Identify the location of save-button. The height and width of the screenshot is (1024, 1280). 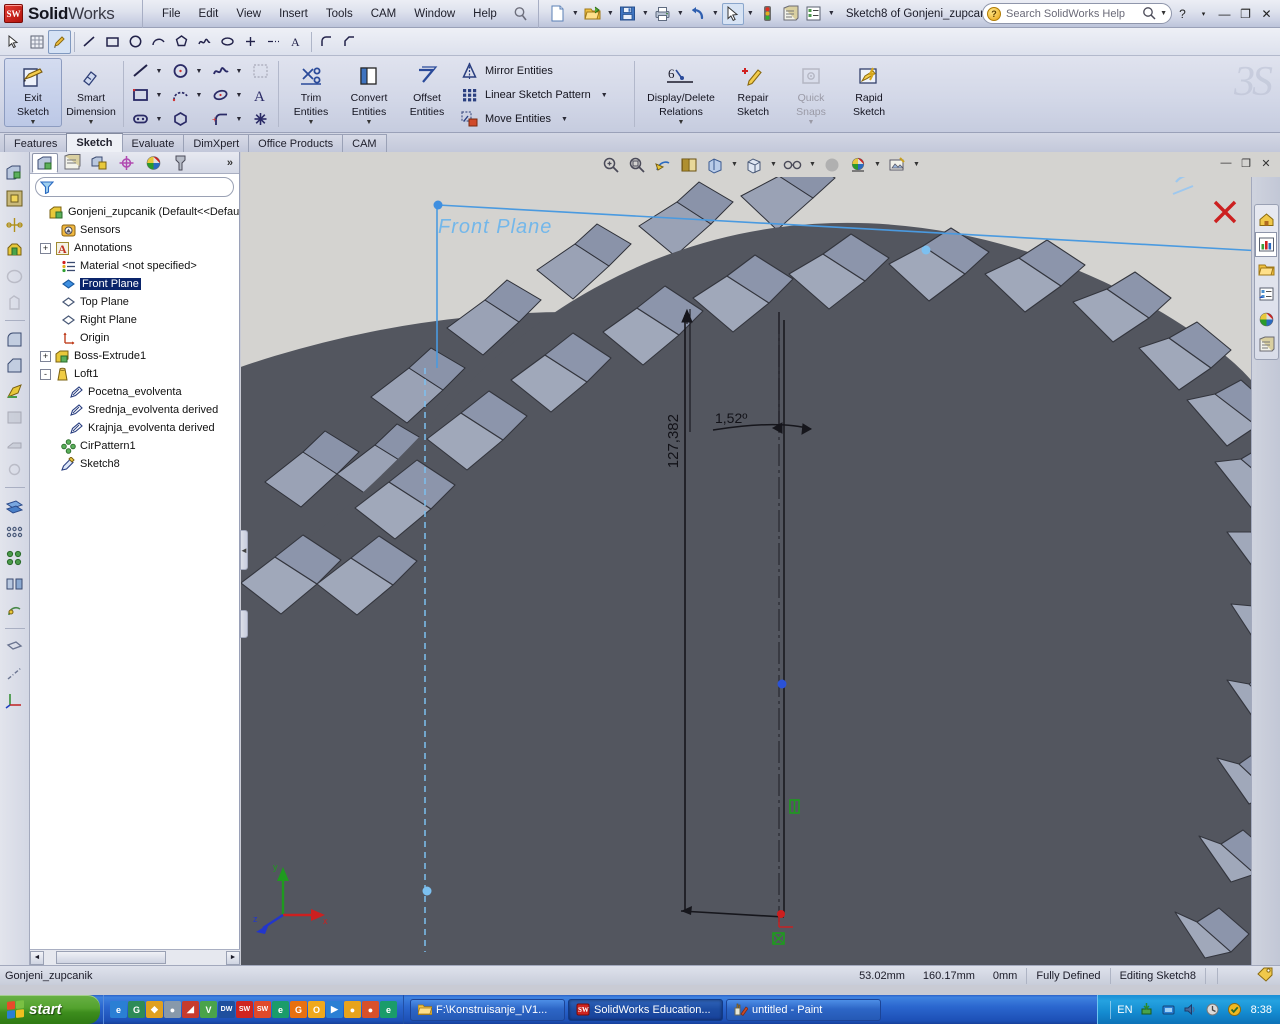
(628, 14).